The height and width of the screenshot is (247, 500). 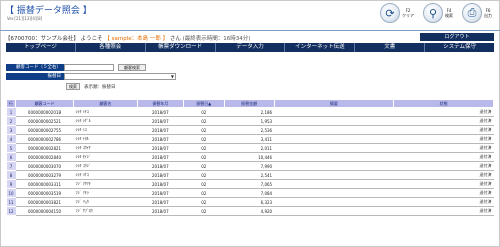 I want to click on customer-code-cell: 0000000003279, so click(x=44, y=175).